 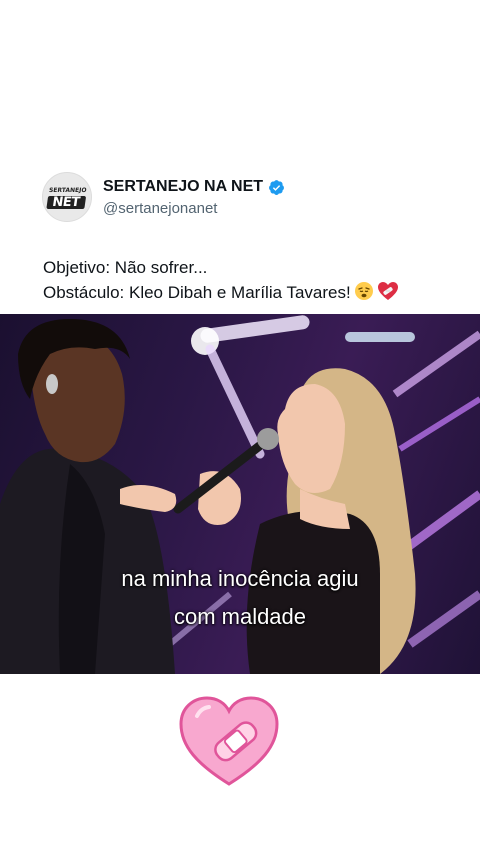 I want to click on avatar-logo-bottom: NET, so click(x=66, y=202).